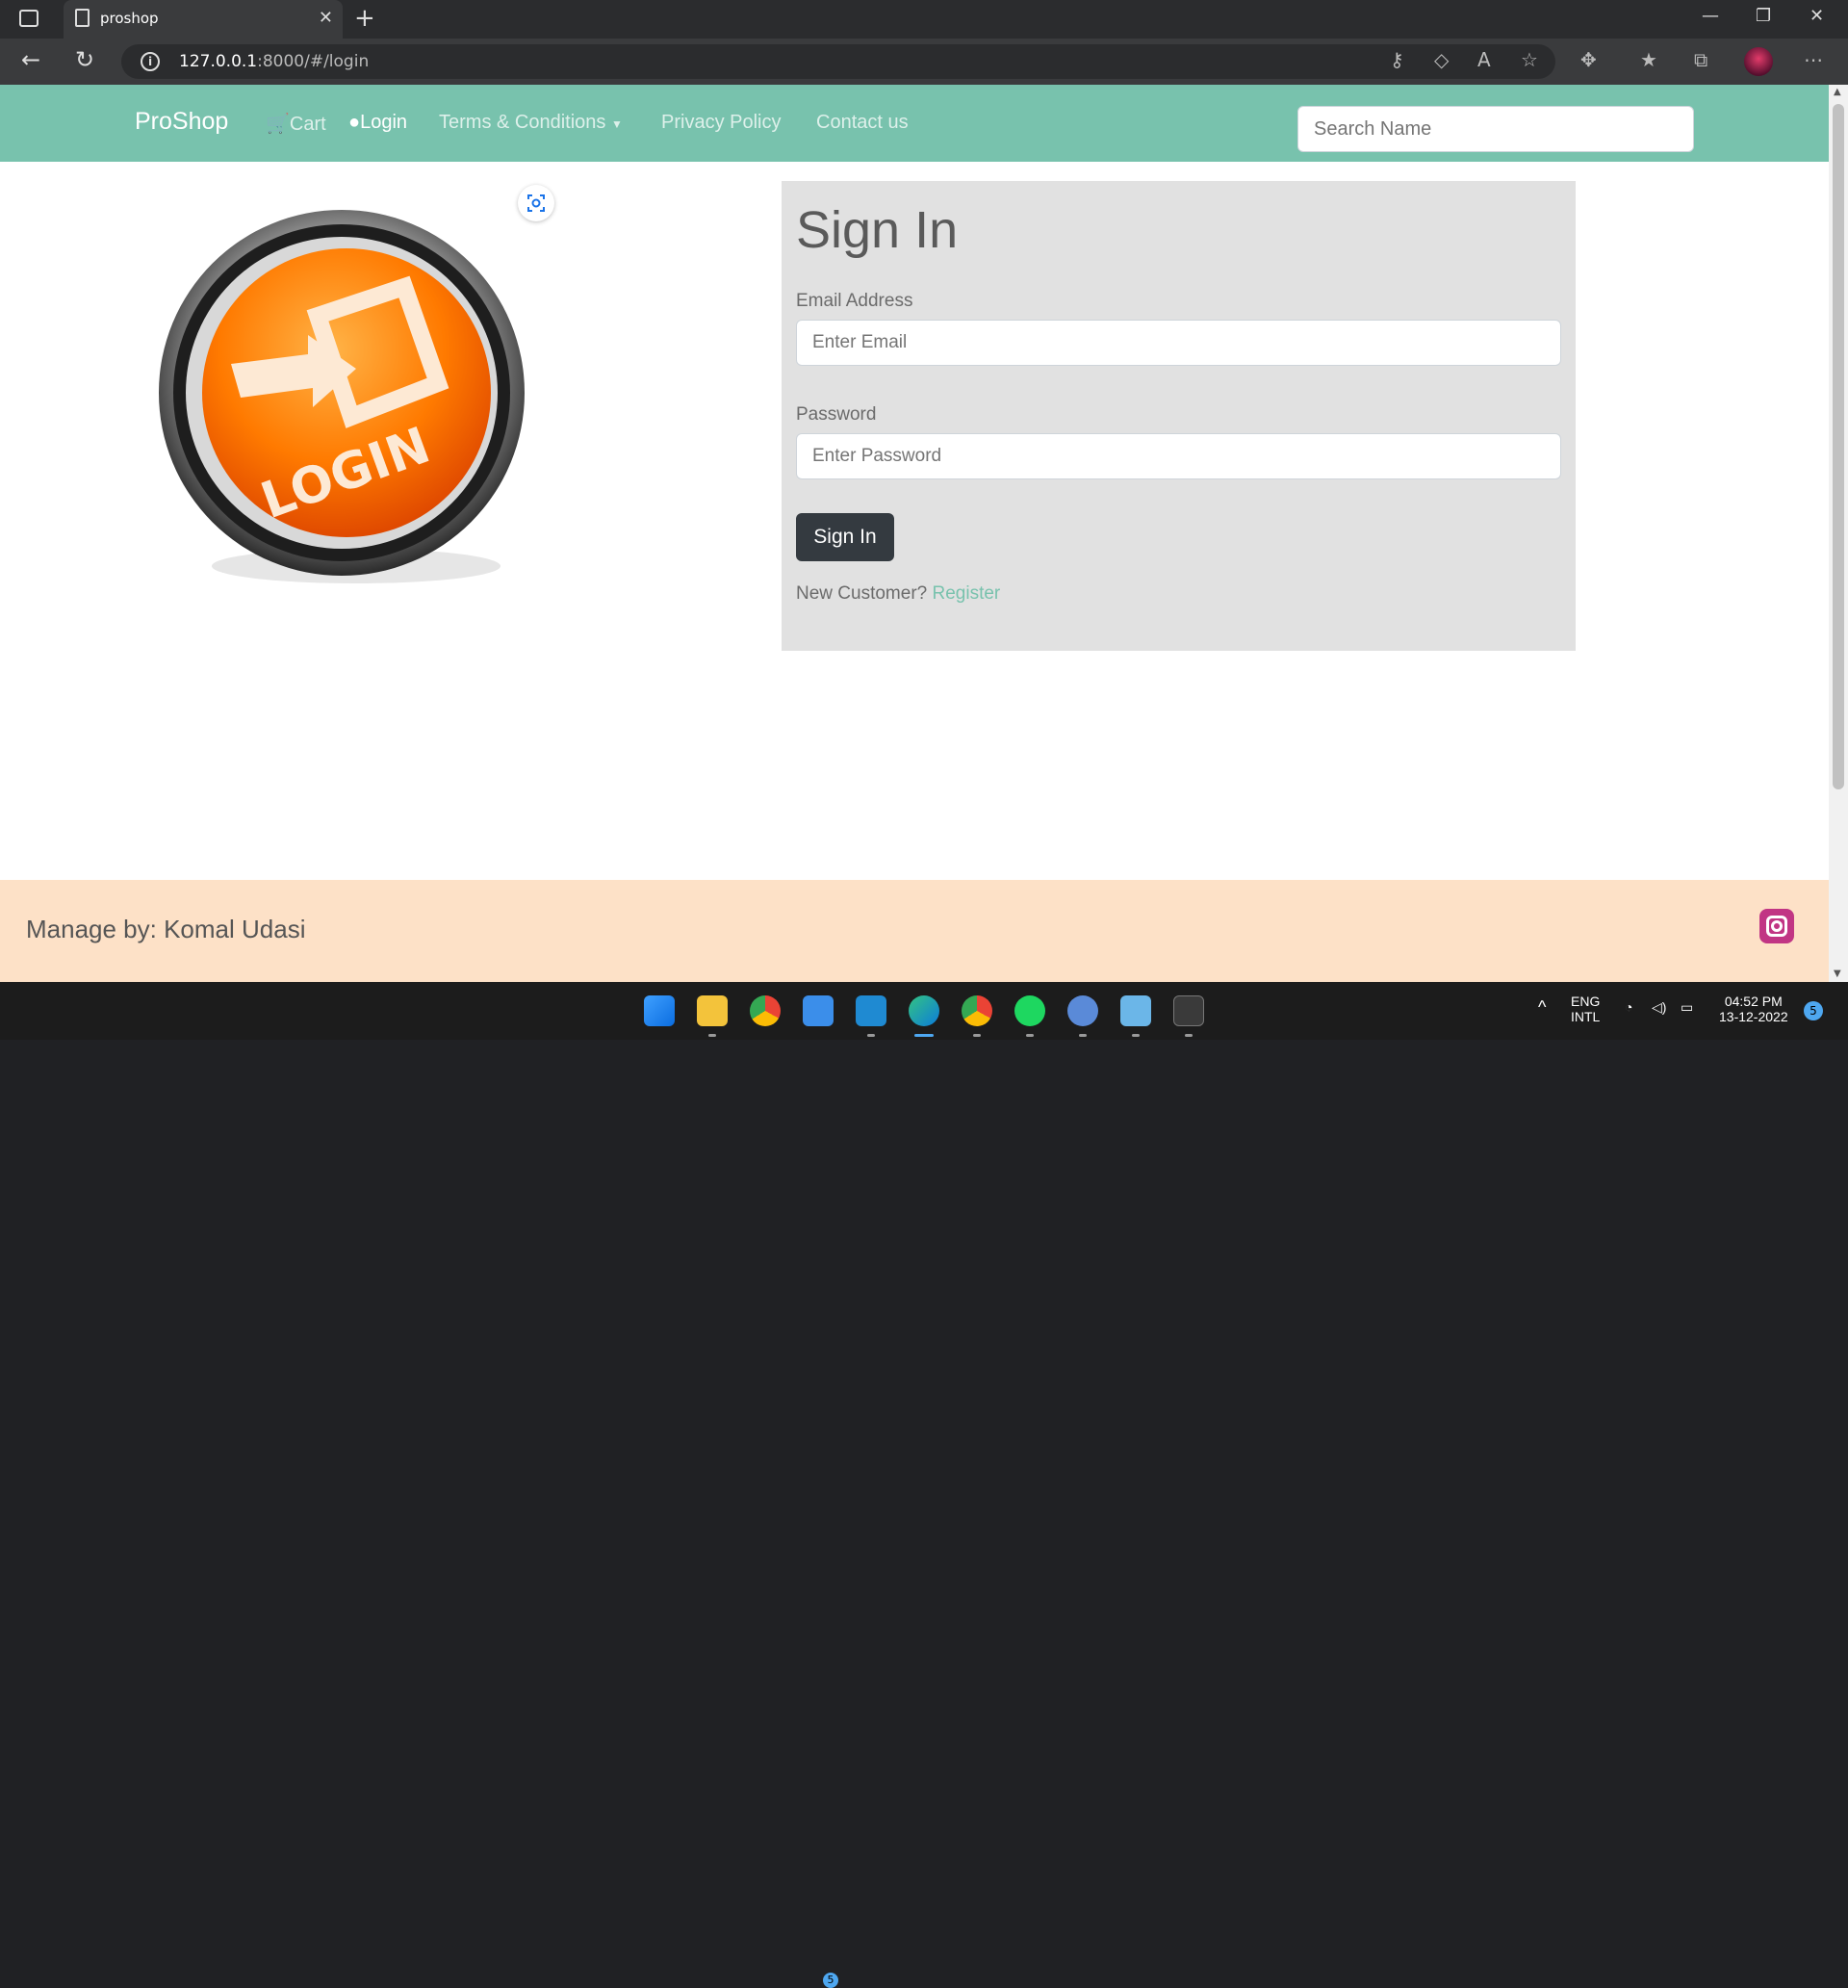 This screenshot has width=1848, height=1988. What do you see at coordinates (296, 124) in the screenshot?
I see `nav-cart: 🛒Cart` at bounding box center [296, 124].